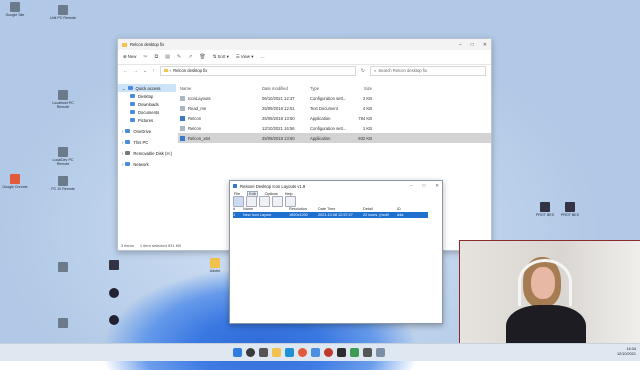  Describe the element at coordinates (124, 88) in the screenshot. I see `chevron-down-icon: ⌄` at that location.